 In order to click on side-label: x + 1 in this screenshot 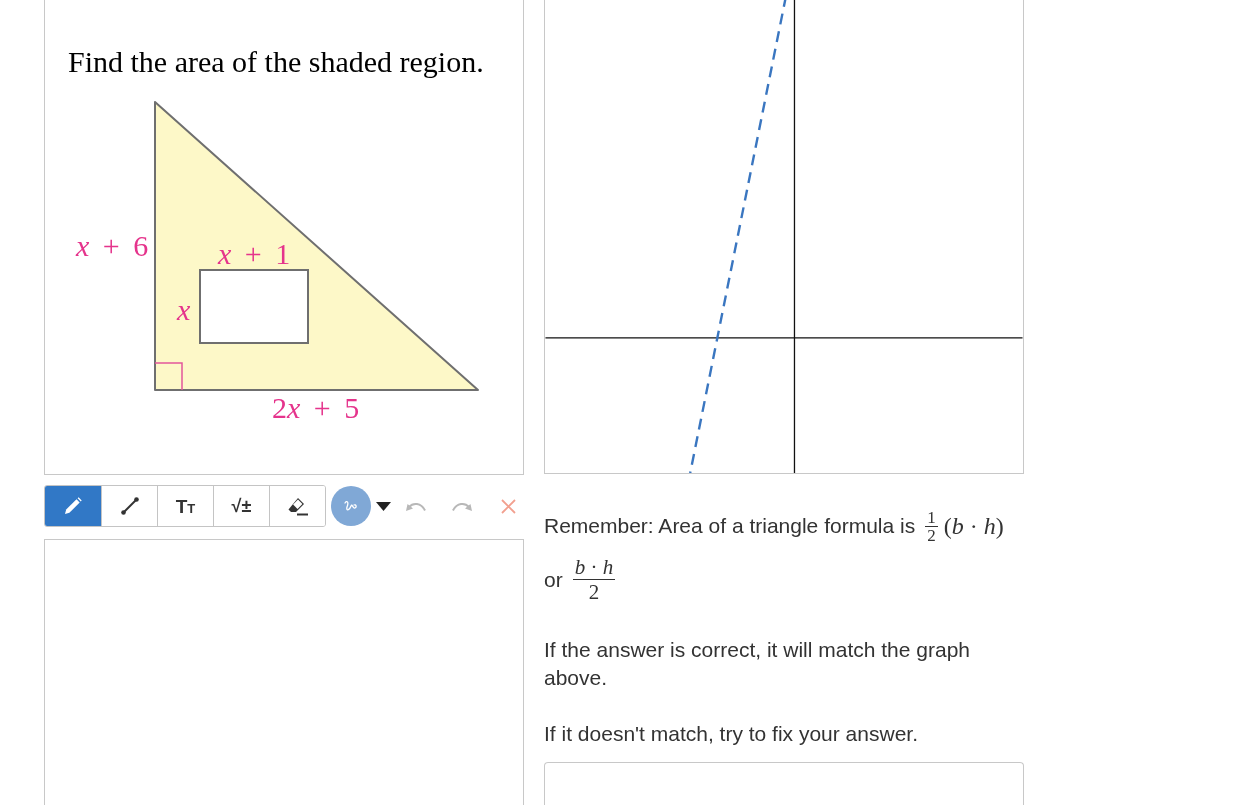, I will do `click(254, 254)`.